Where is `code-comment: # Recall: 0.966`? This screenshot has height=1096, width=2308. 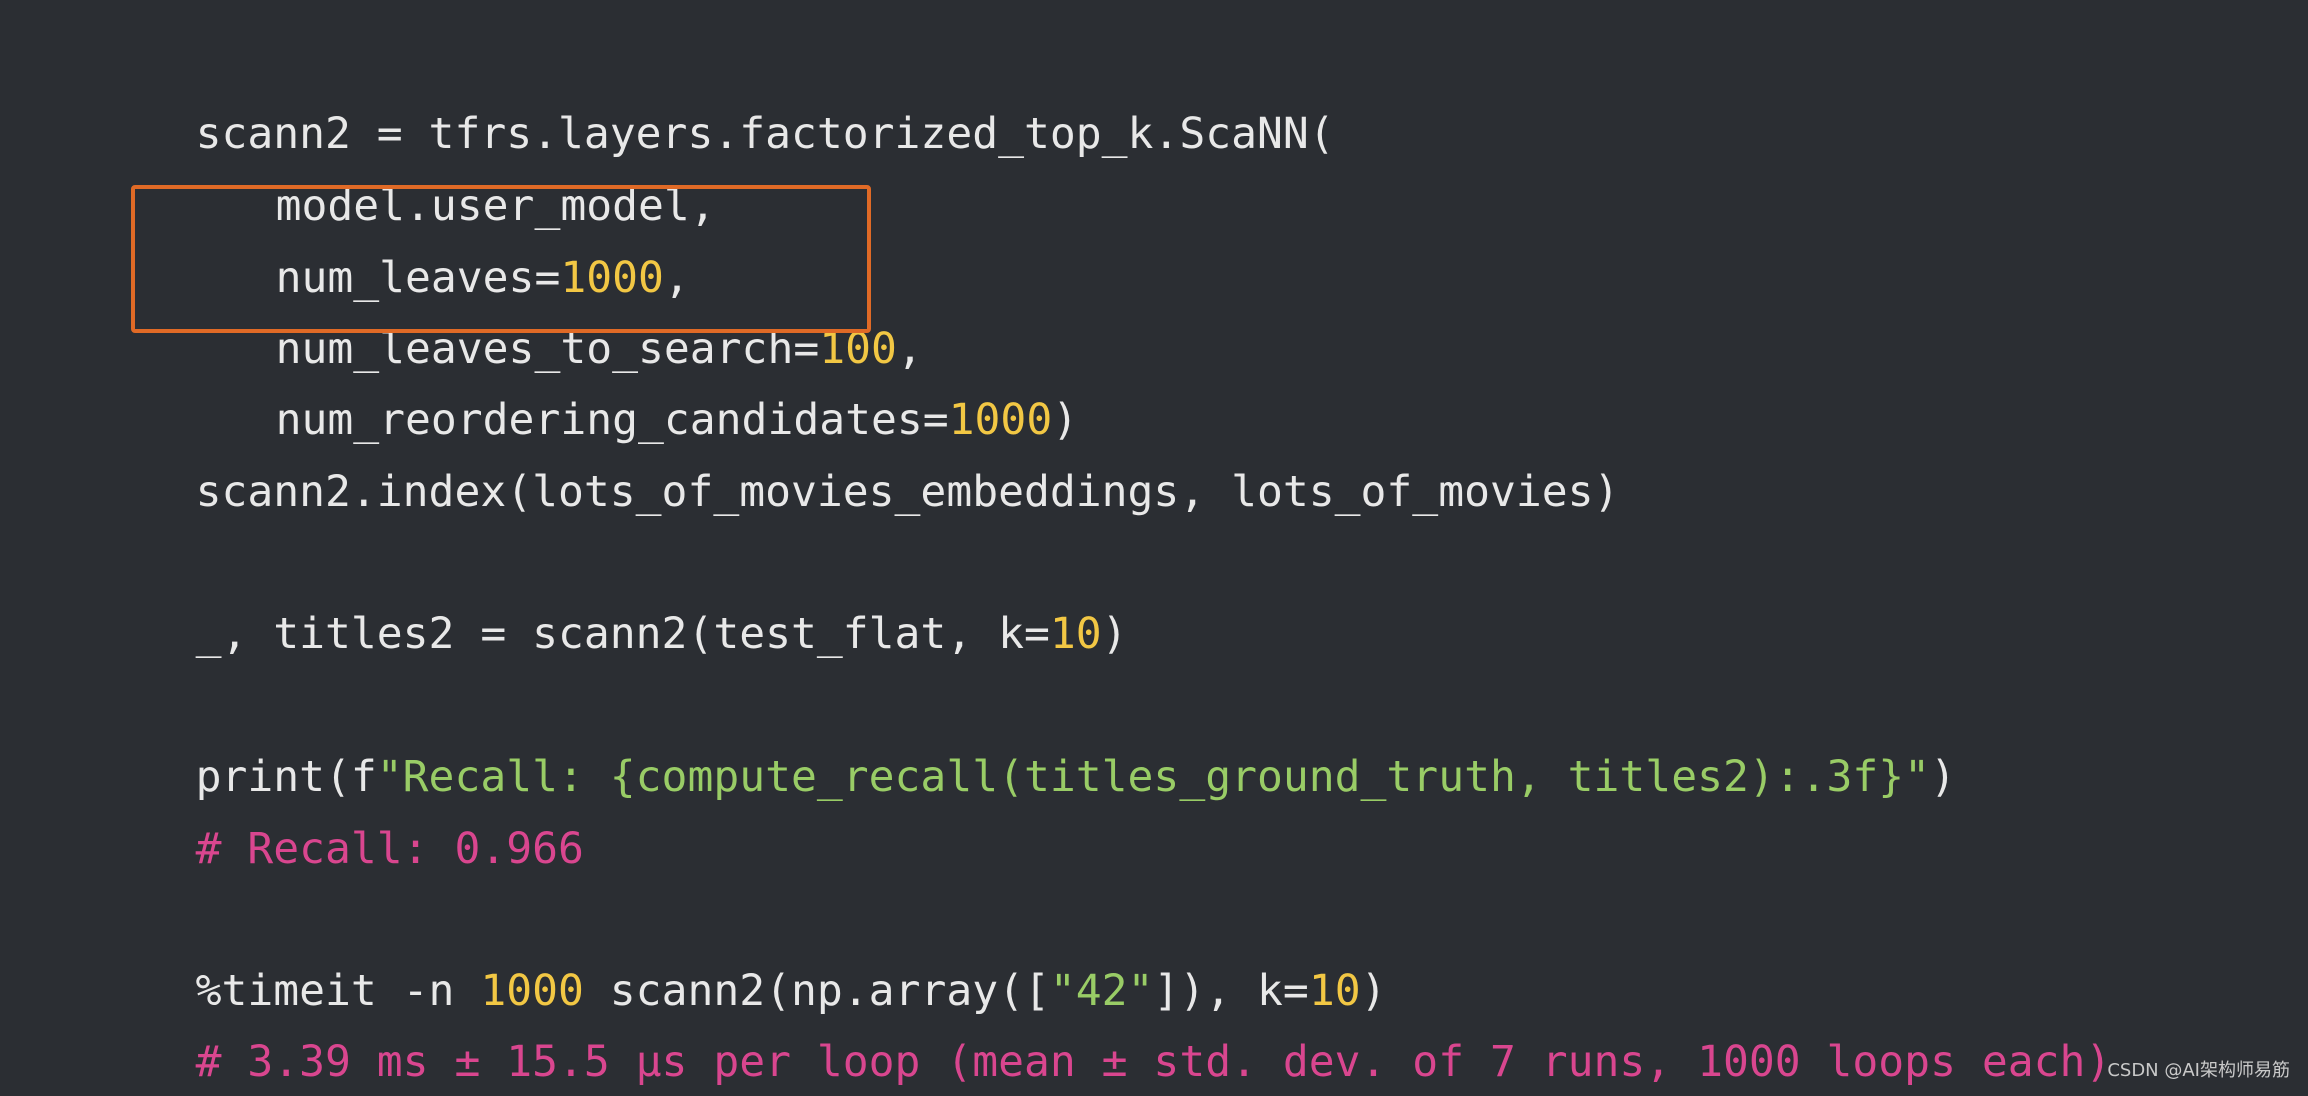
code-comment: # Recall: 0.966 is located at coordinates (389, 849).